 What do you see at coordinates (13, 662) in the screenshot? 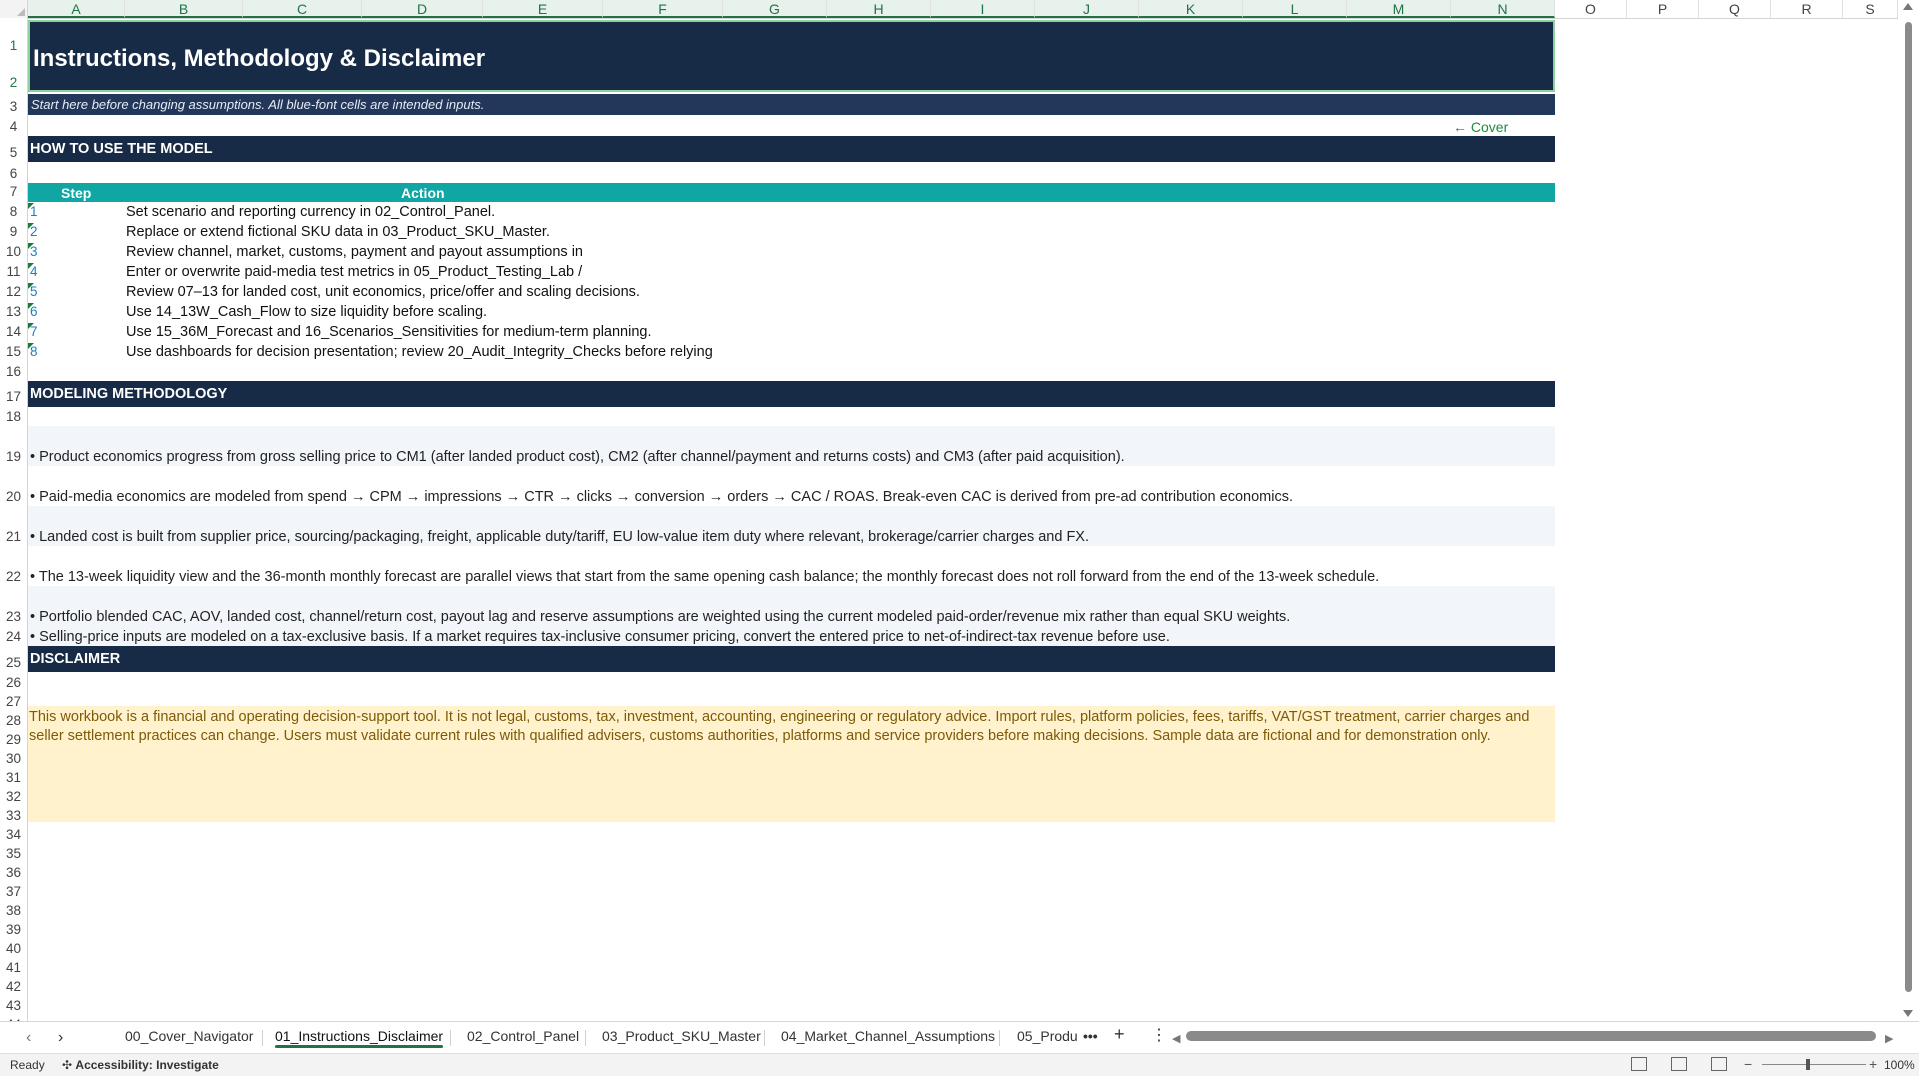
I see `row-header: 25` at bounding box center [13, 662].